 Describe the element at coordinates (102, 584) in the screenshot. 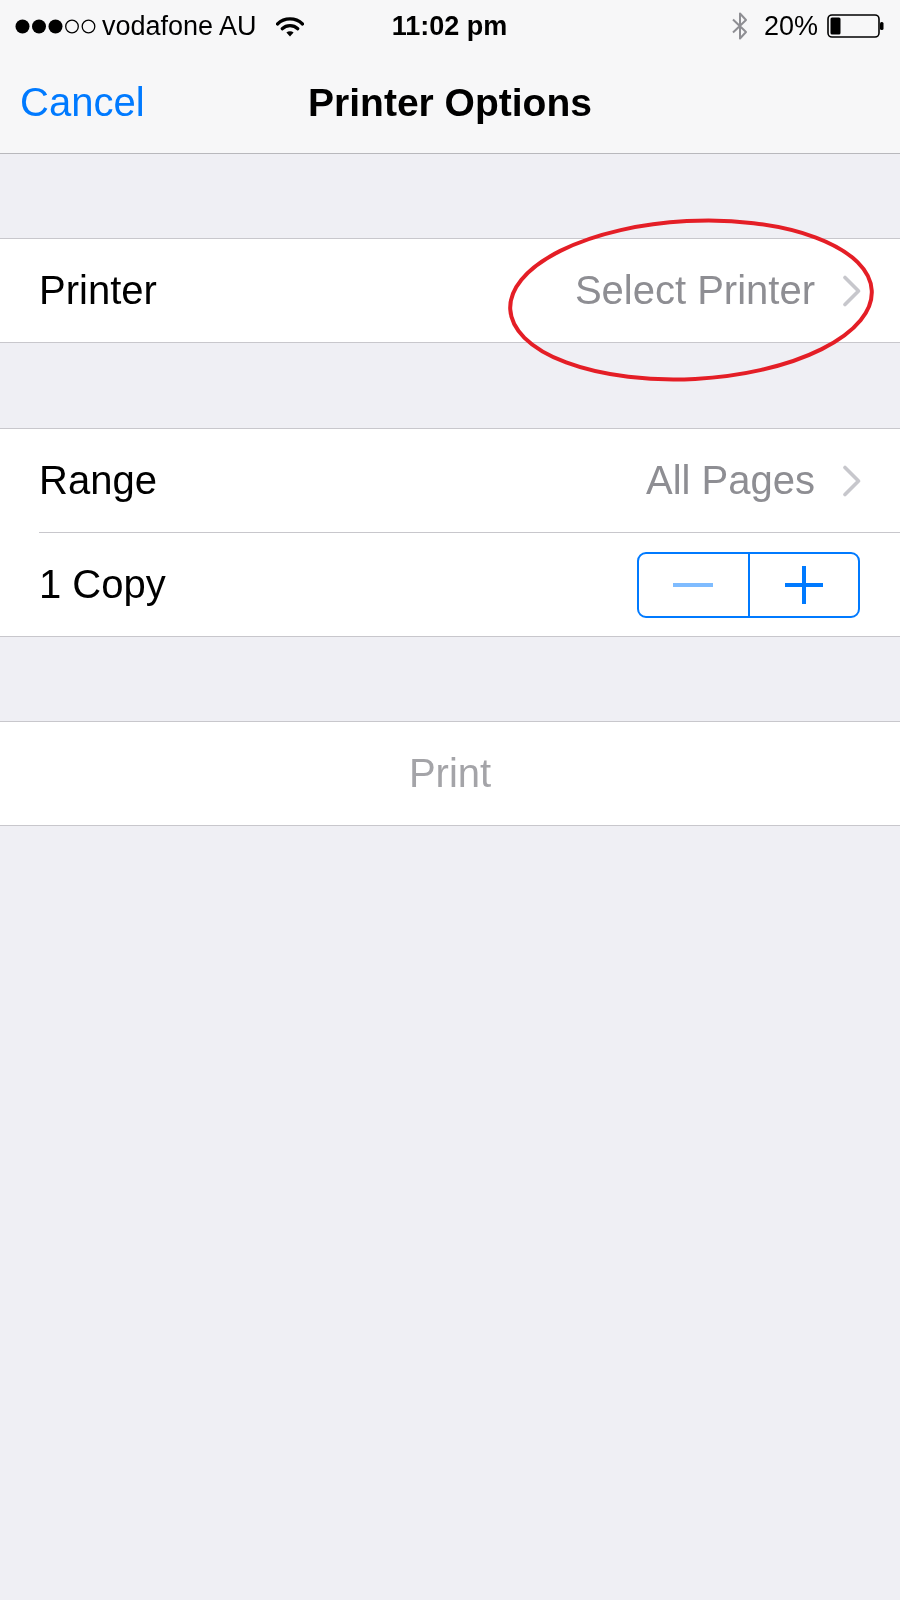

I see `row-label: 1 Copy` at that location.